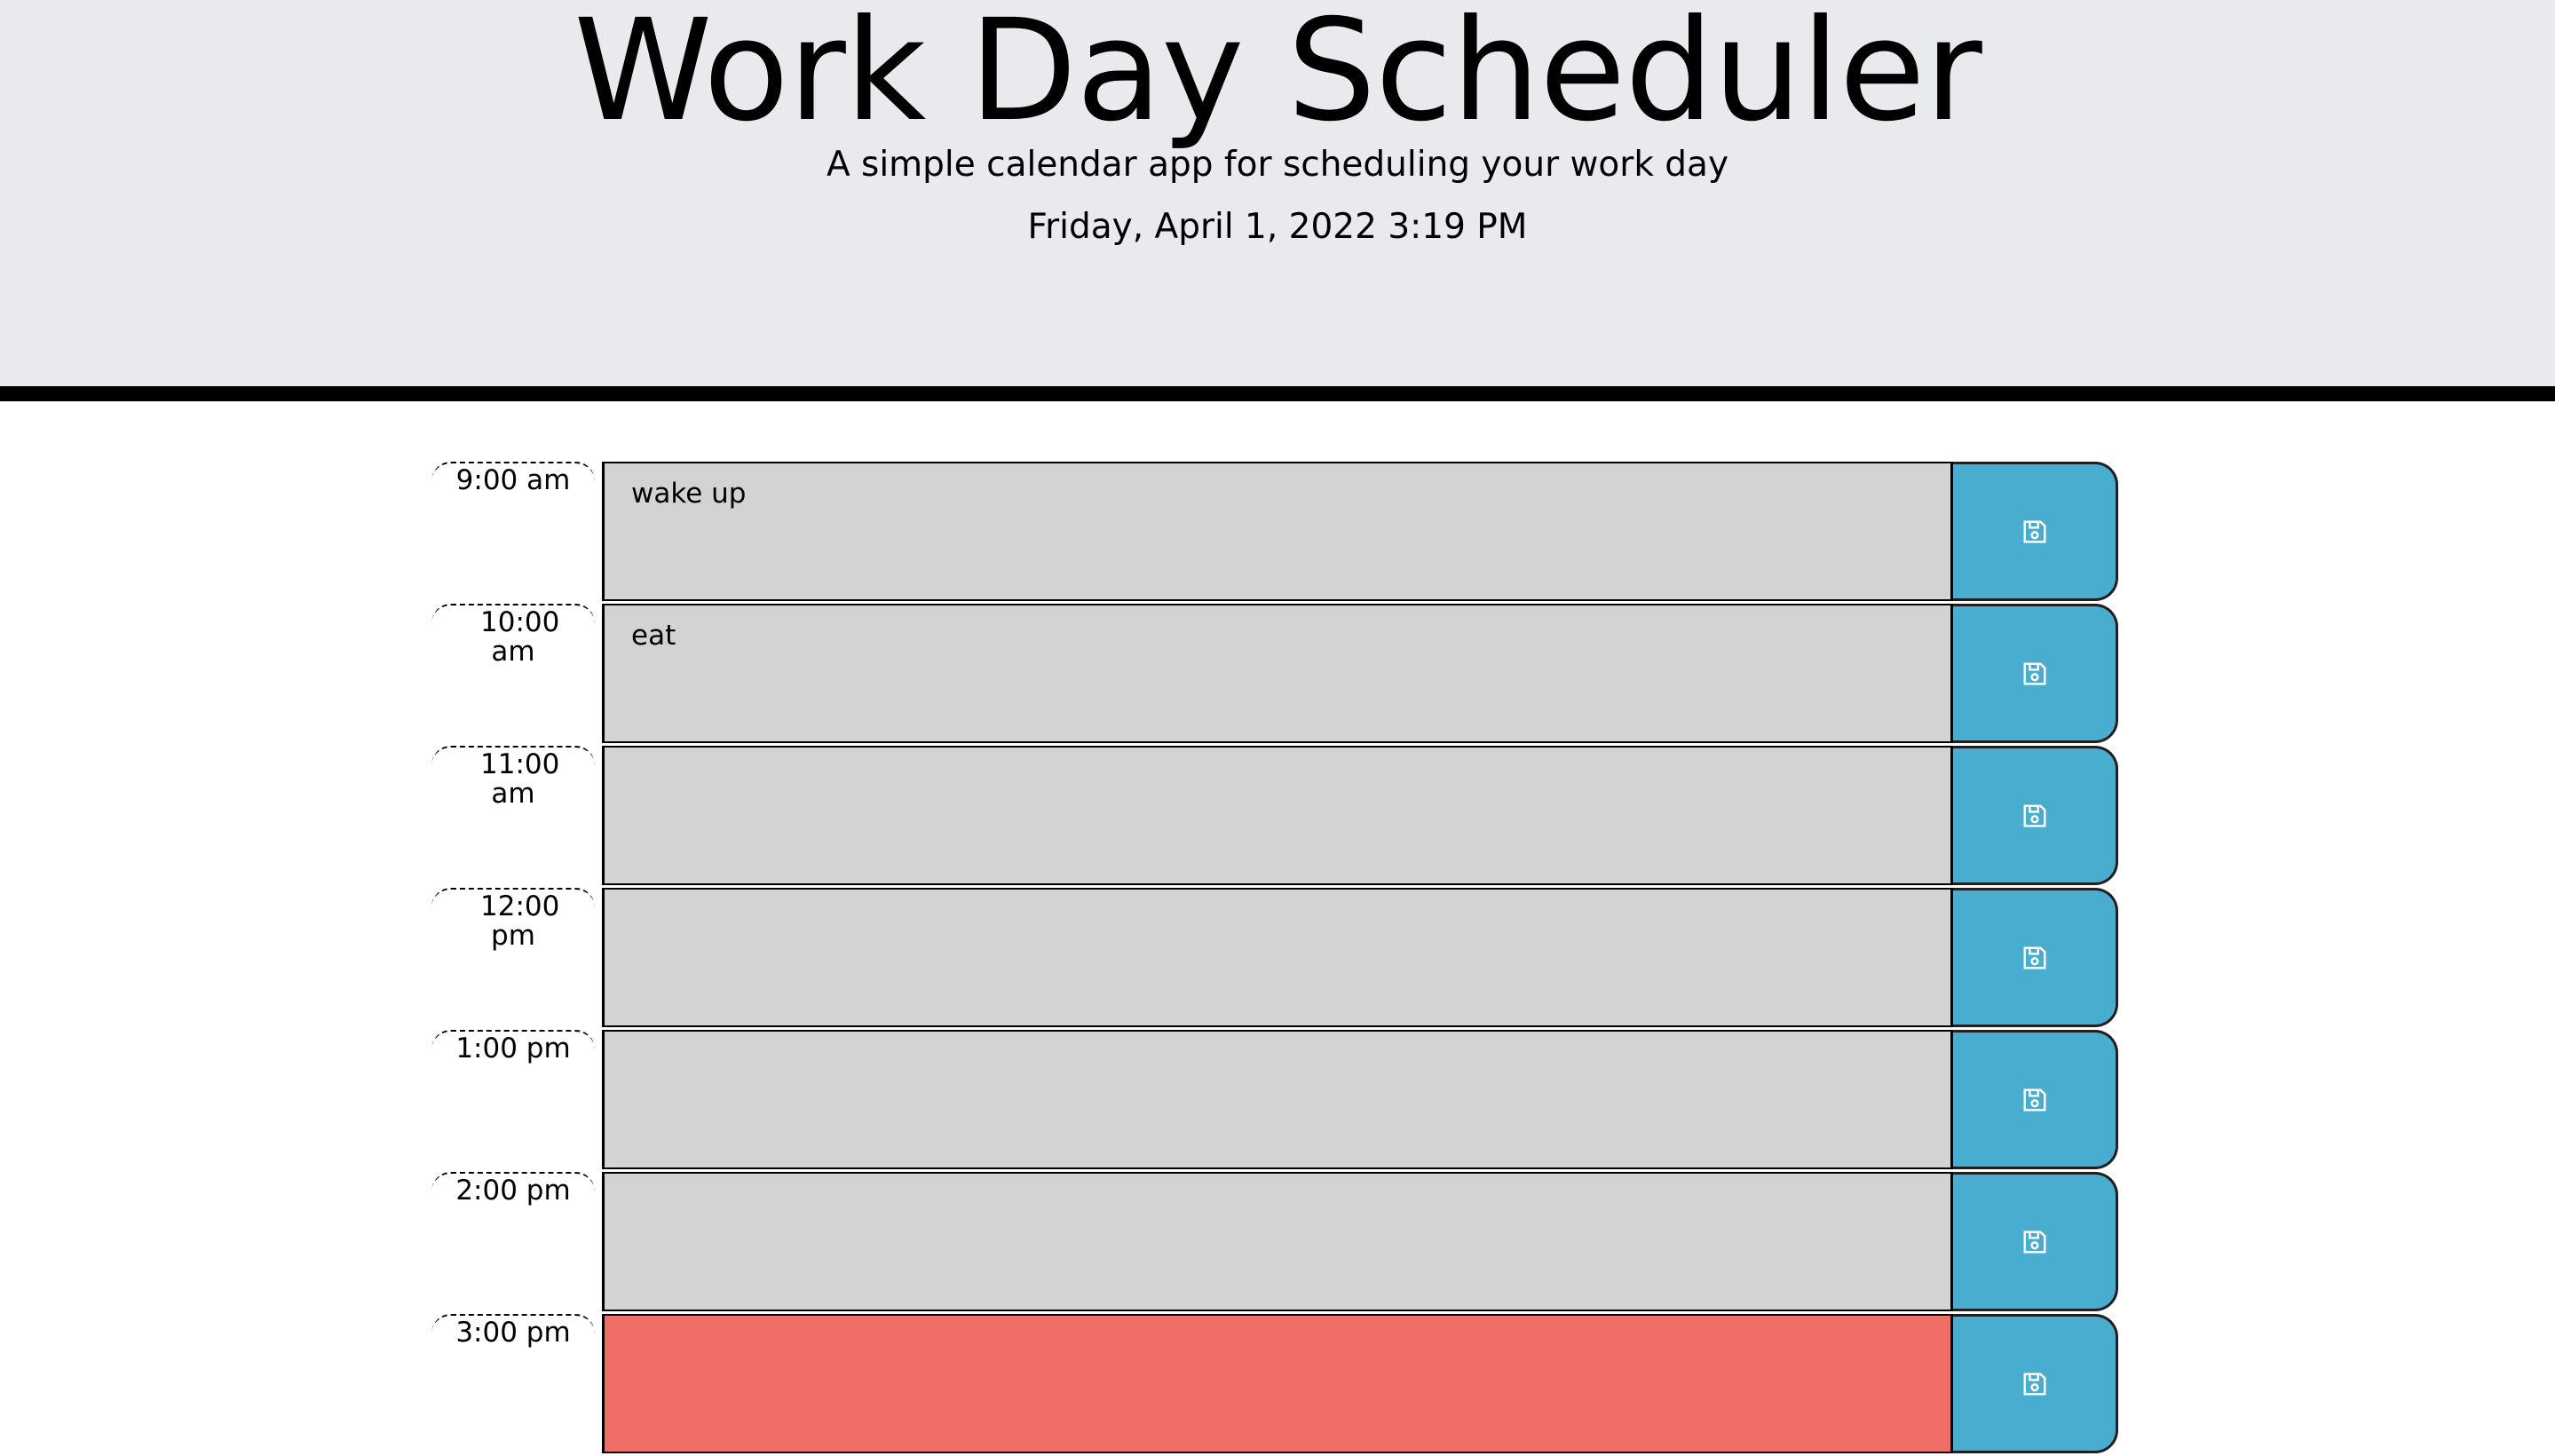 The width and height of the screenshot is (2555, 1456). What do you see at coordinates (1277, 227) in the screenshot?
I see `current-datetime: Friday, April 1, 2022 3:19 PM` at bounding box center [1277, 227].